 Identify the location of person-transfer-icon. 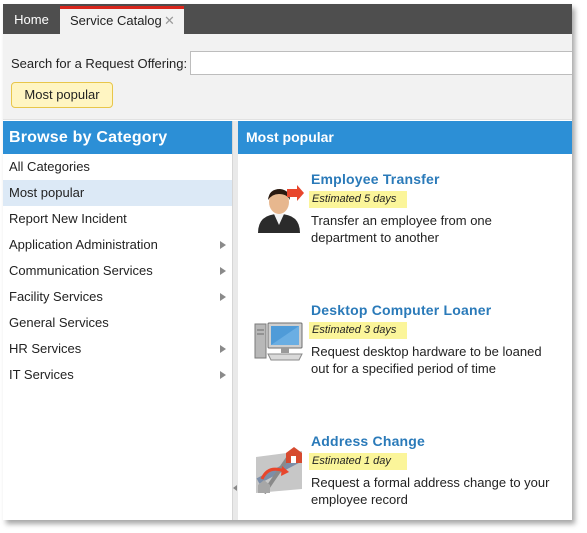
(281, 209).